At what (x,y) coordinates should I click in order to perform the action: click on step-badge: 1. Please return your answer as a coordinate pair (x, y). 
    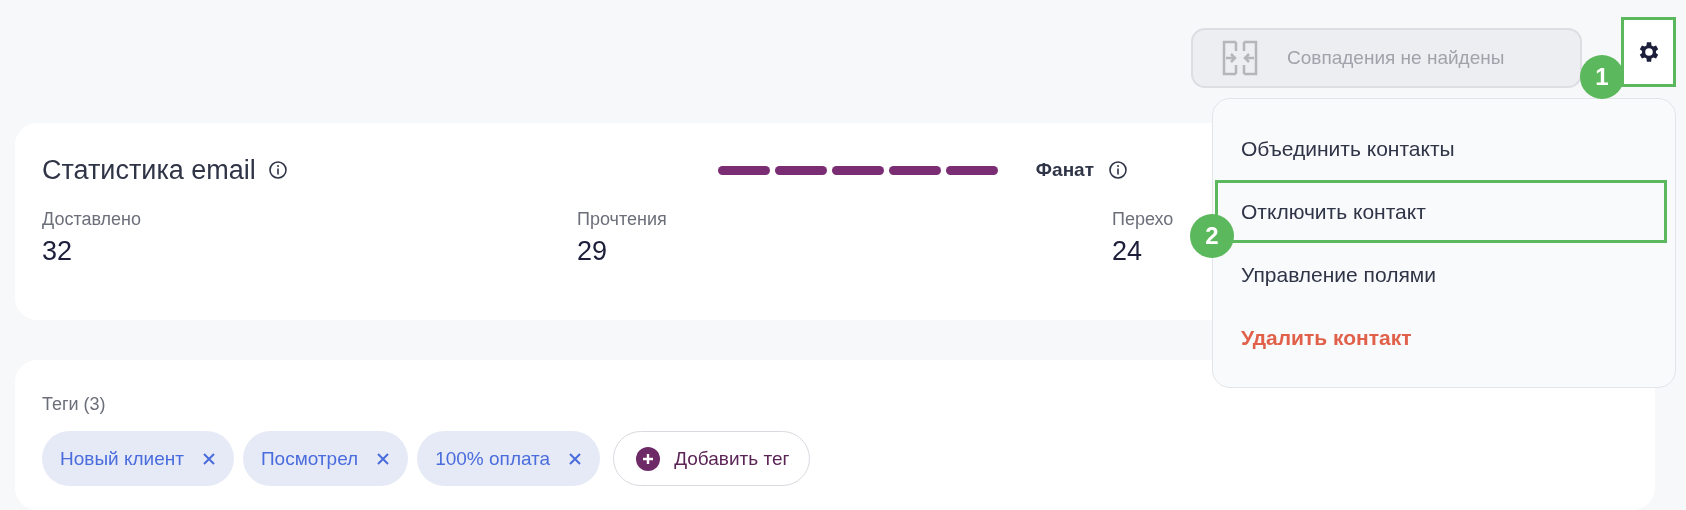
    Looking at the image, I should click on (1602, 77).